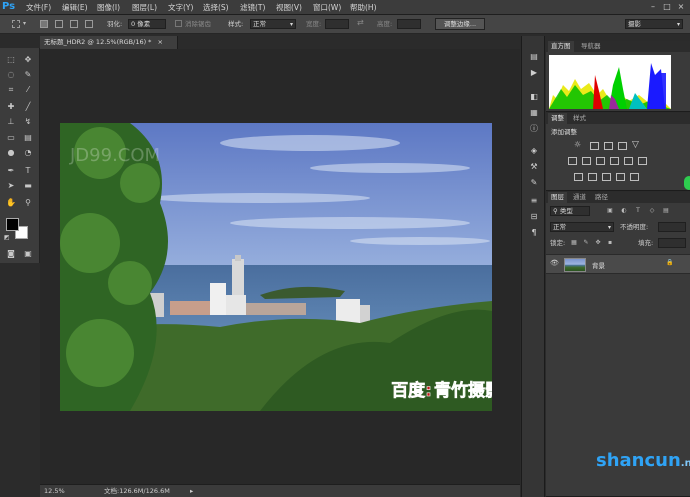 Image resolution: width=690 pixels, height=497 pixels. Describe the element at coordinates (614, 161) in the screenshot. I see `photo-filter-icon` at that location.